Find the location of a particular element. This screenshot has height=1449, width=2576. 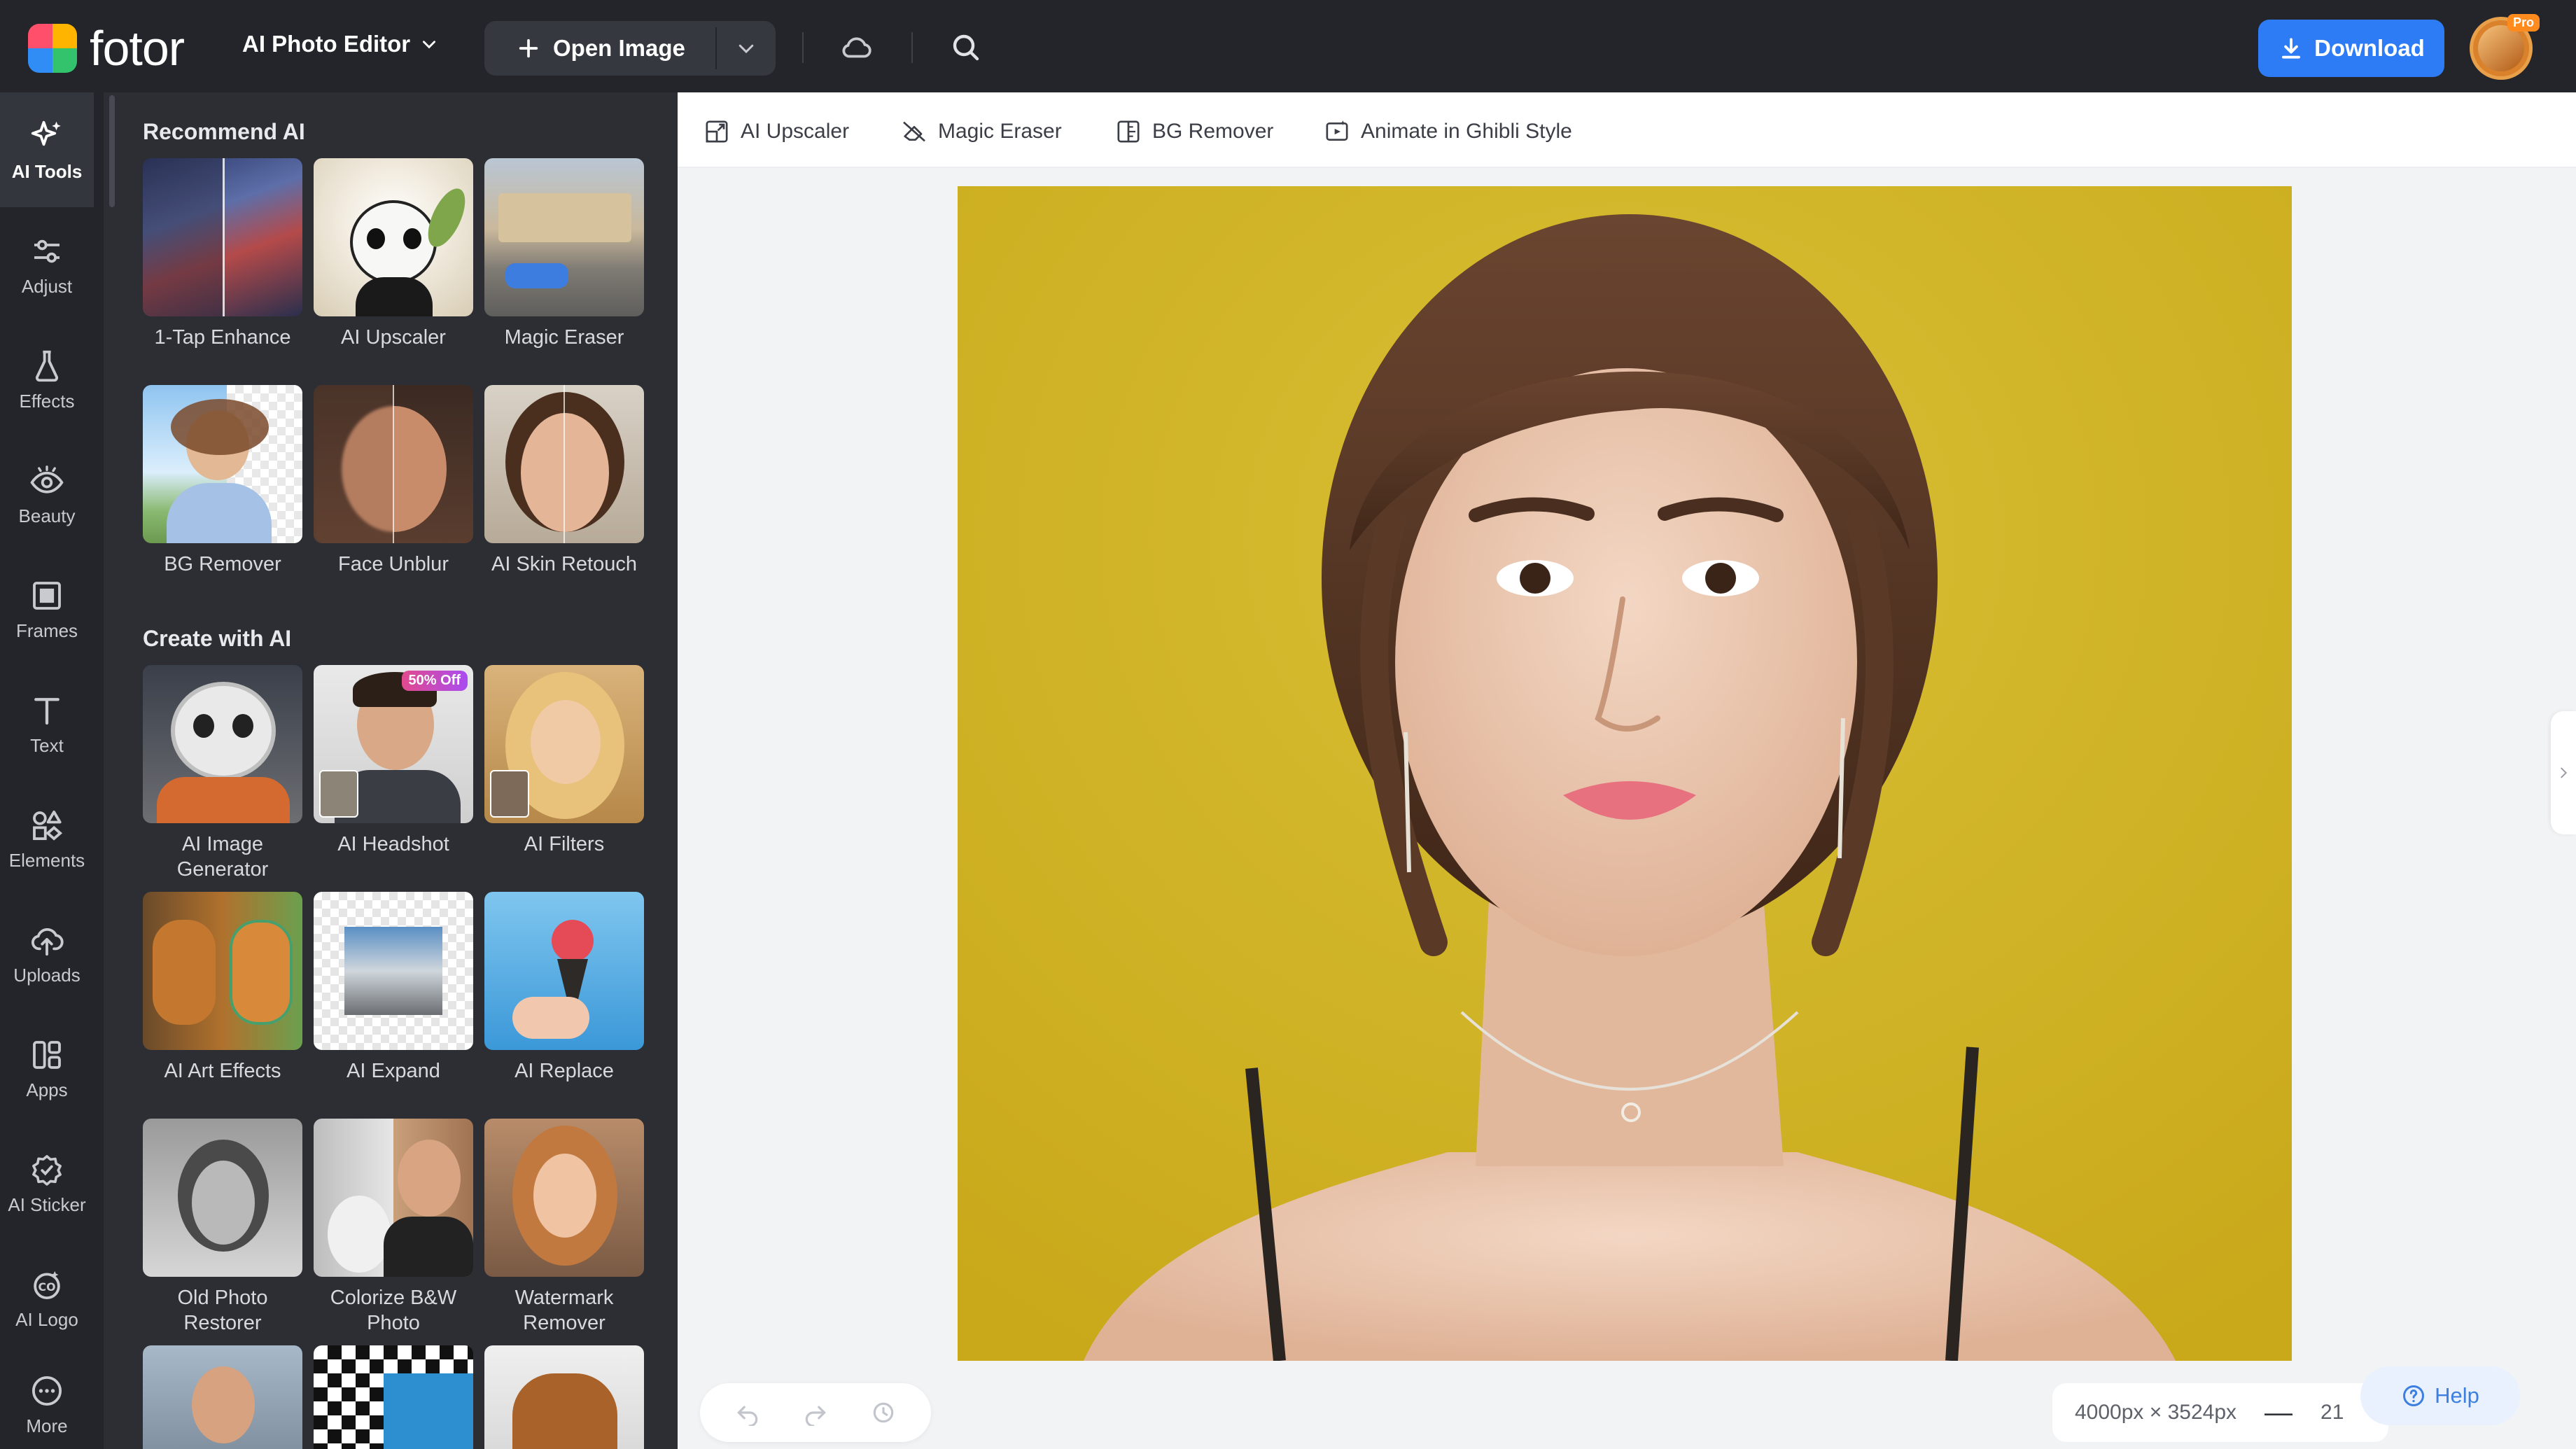

rail-item-ai-logo: CO AI Logo is located at coordinates (47, 1297).